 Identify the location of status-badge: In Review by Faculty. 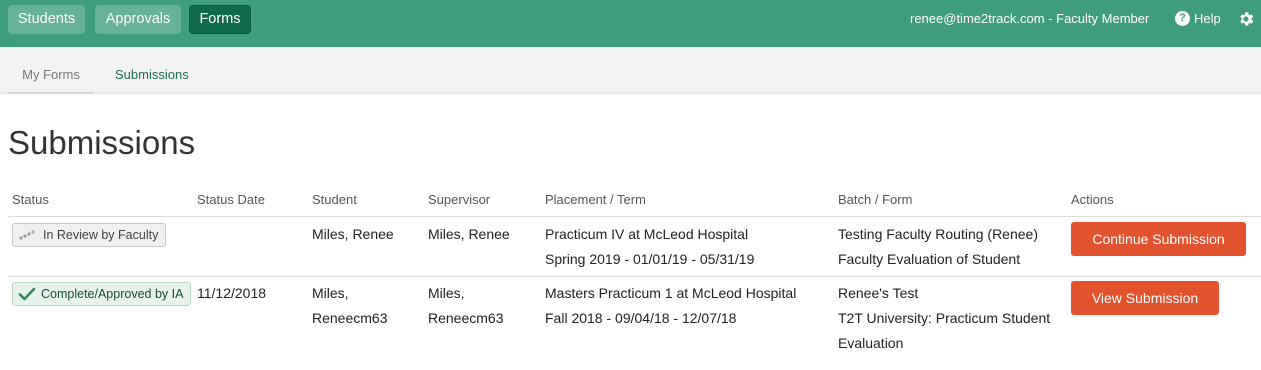
(89, 235).